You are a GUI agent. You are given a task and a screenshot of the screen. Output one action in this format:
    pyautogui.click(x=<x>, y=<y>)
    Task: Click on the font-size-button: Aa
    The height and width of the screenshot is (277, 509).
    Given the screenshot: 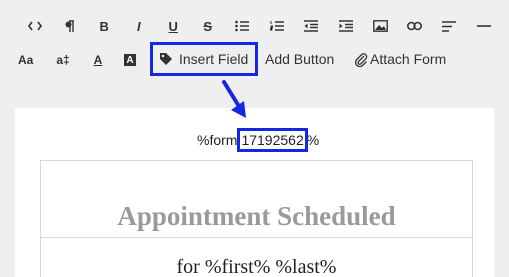 What is the action you would take?
    pyautogui.click(x=29, y=60)
    